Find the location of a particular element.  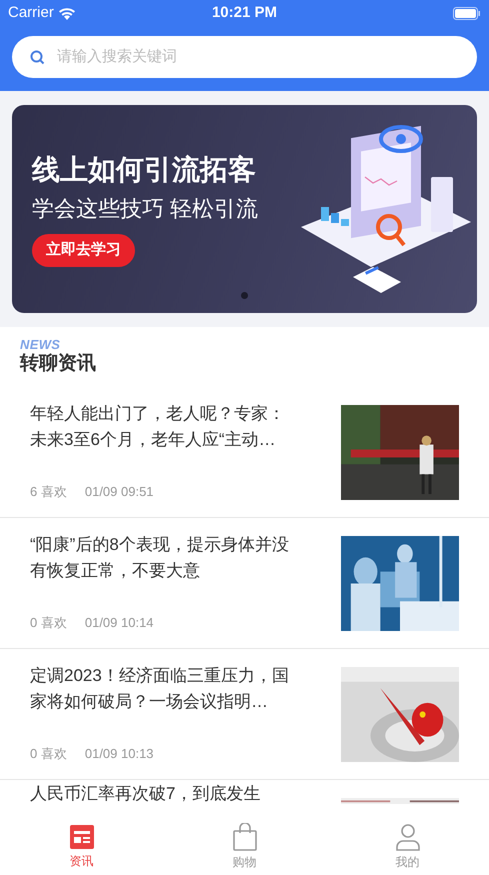

shopping-bag-icon is located at coordinates (245, 837).